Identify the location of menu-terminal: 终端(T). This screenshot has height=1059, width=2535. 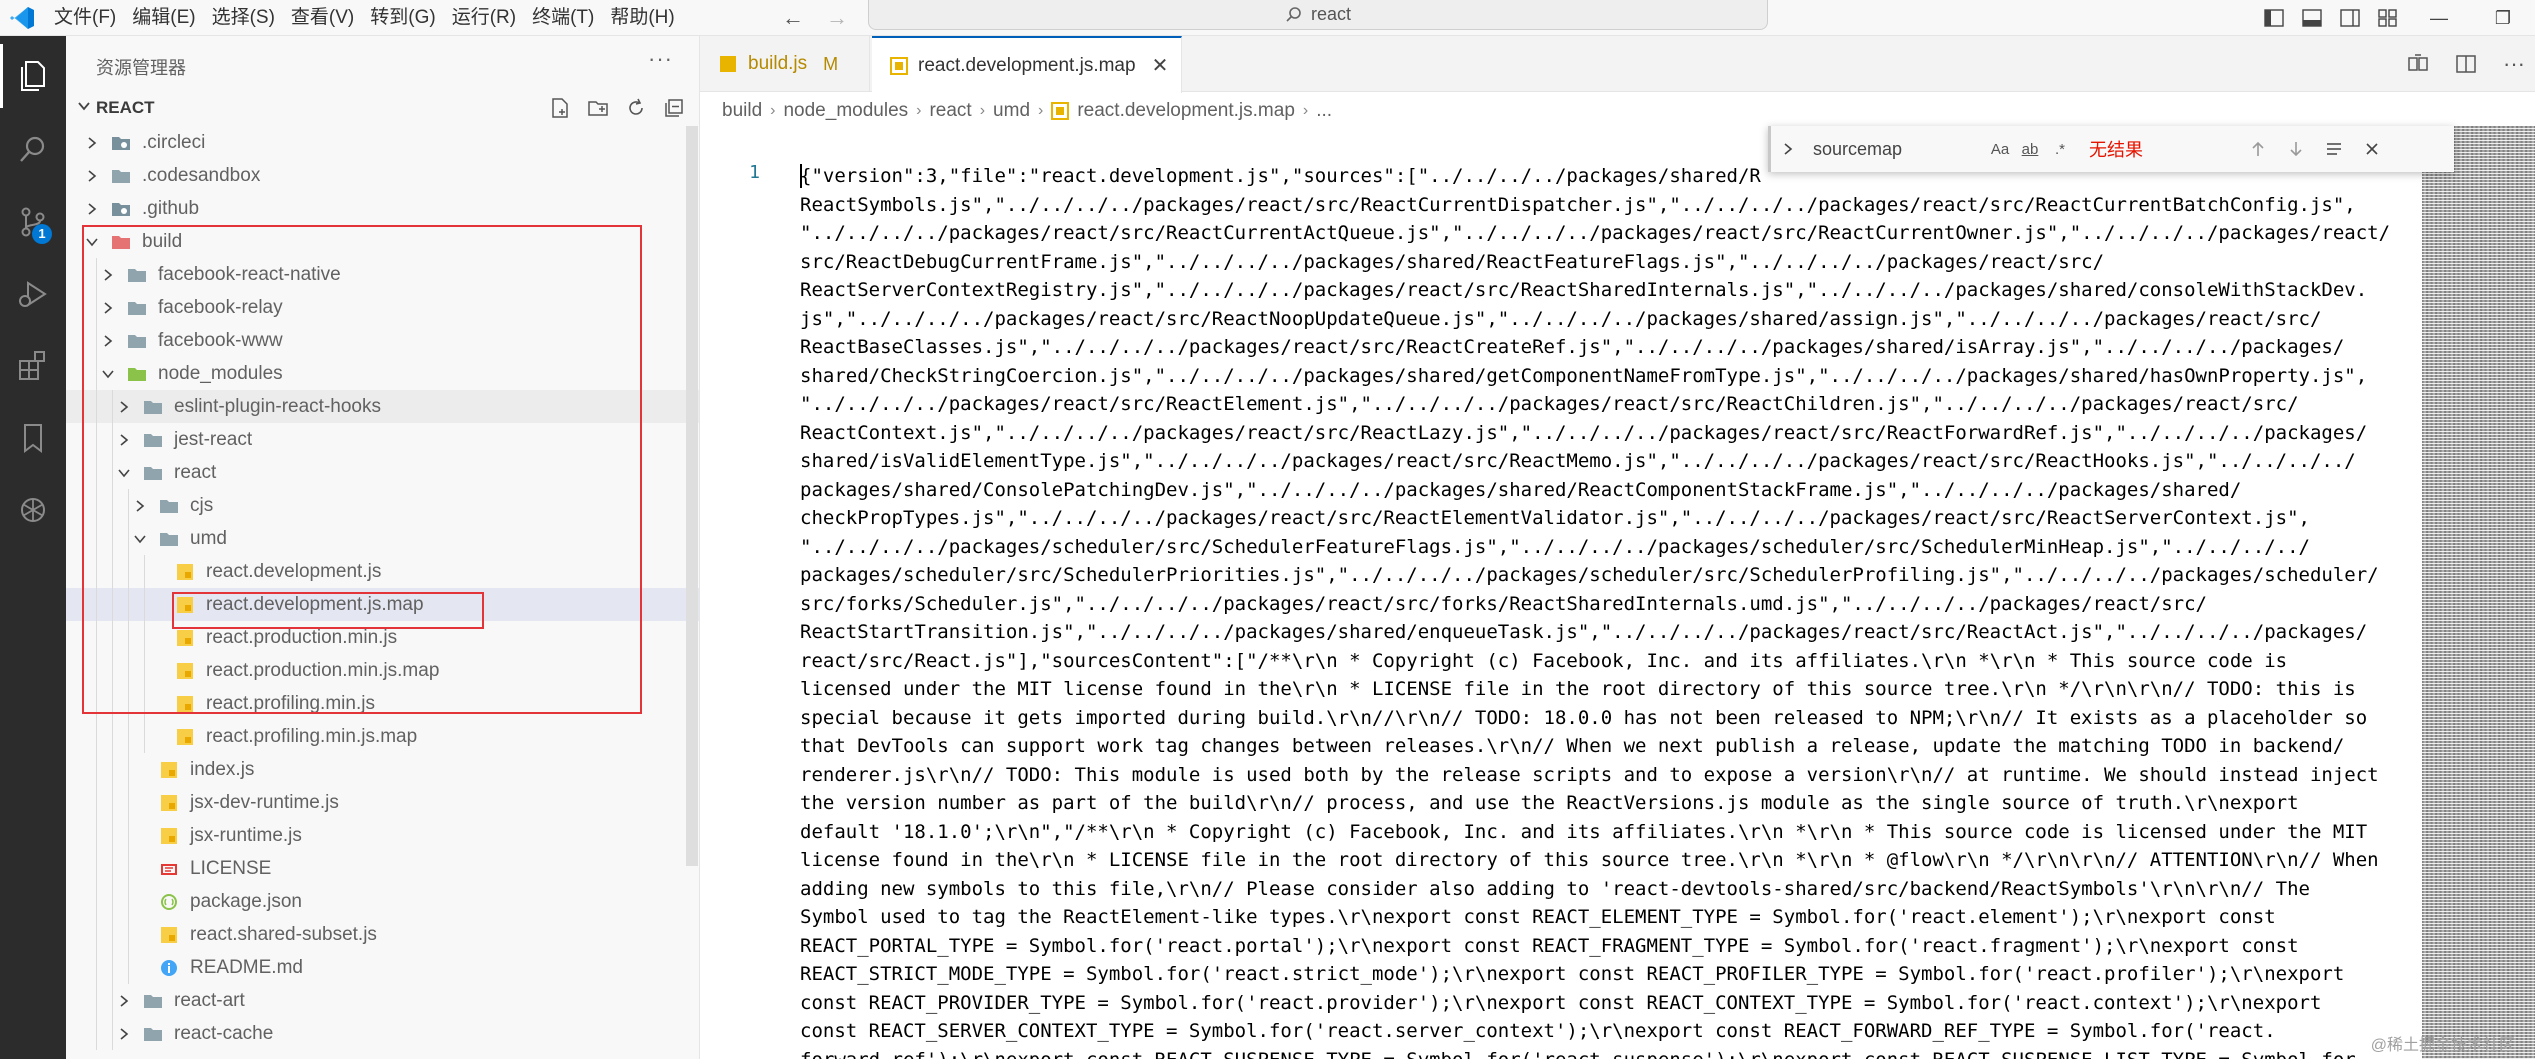
(563, 18).